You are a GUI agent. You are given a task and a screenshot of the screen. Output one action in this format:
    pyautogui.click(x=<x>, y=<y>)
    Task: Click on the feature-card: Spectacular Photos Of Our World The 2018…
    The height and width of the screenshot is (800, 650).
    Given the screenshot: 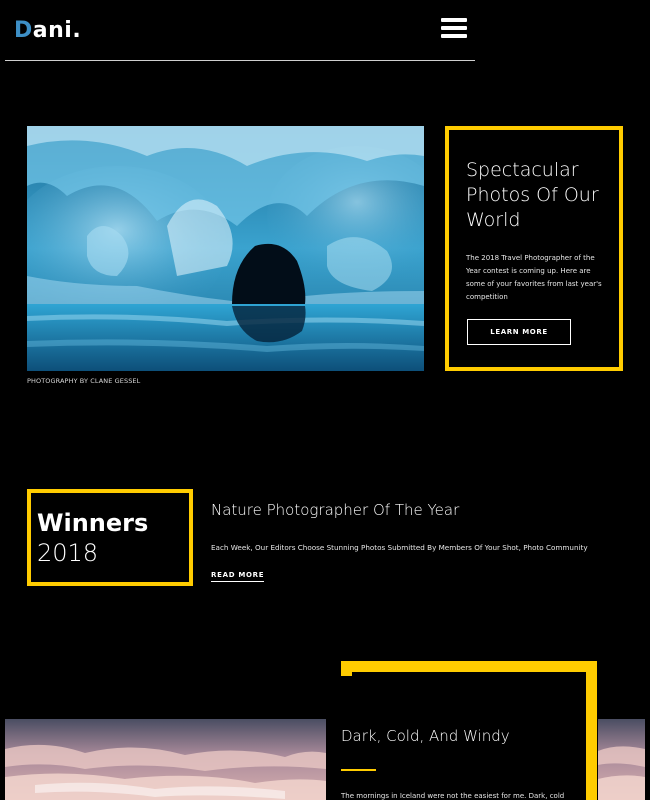 What is the action you would take?
    pyautogui.click(x=534, y=248)
    